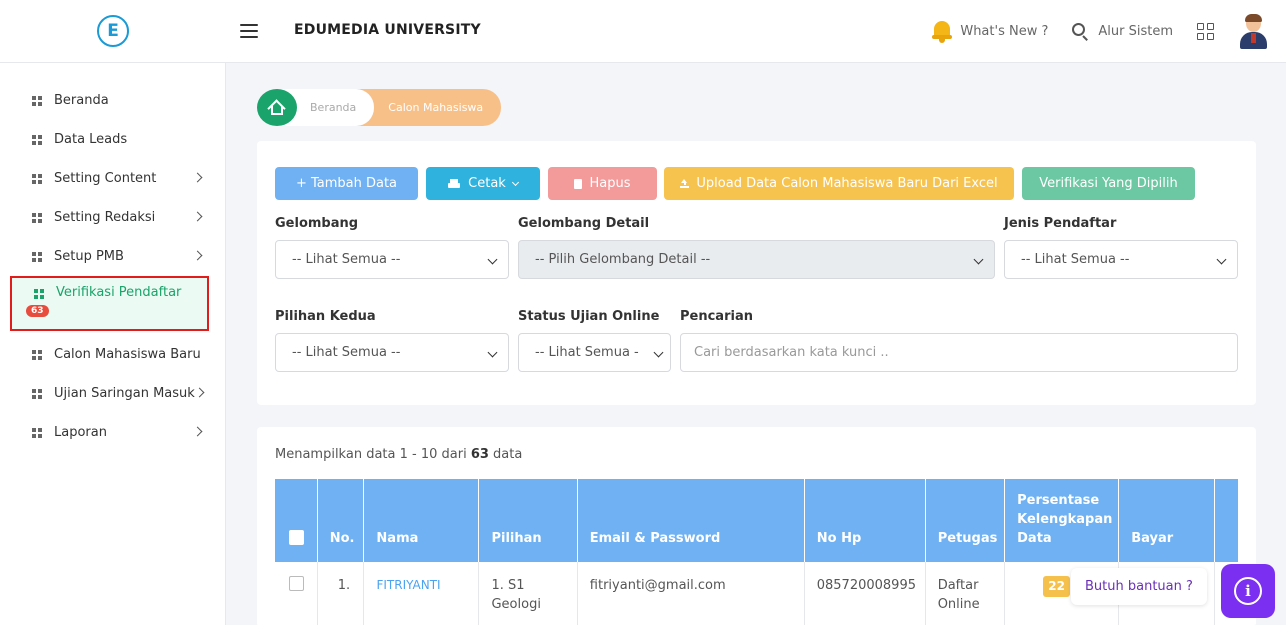 The width and height of the screenshot is (1286, 625). Describe the element at coordinates (959, 352) in the screenshot. I see `search-input: Cari berdasarkan kata kunci ..` at that location.